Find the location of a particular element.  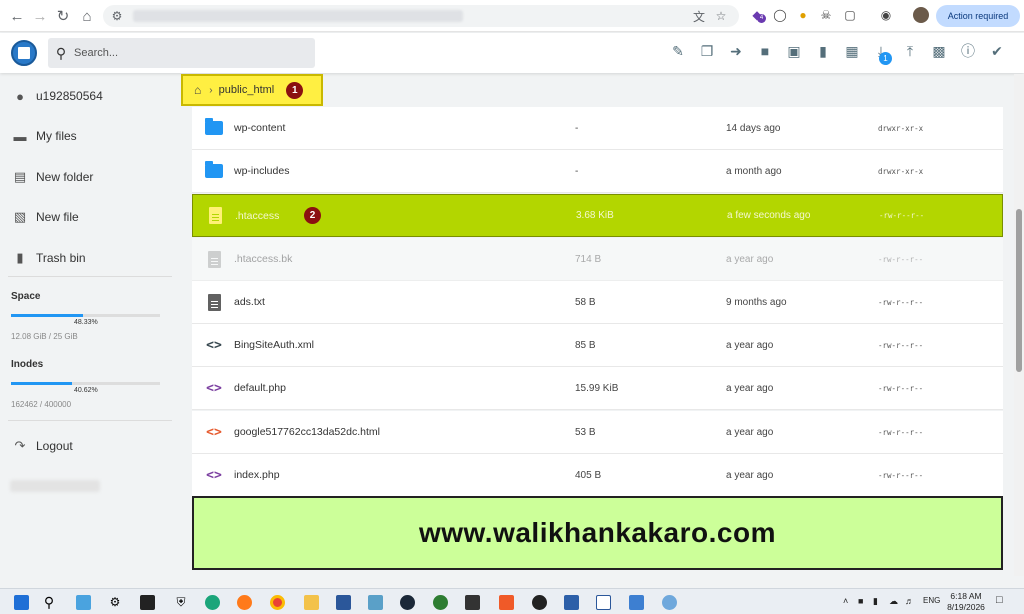

color-extension-icon: ● is located at coordinates (803, 15).